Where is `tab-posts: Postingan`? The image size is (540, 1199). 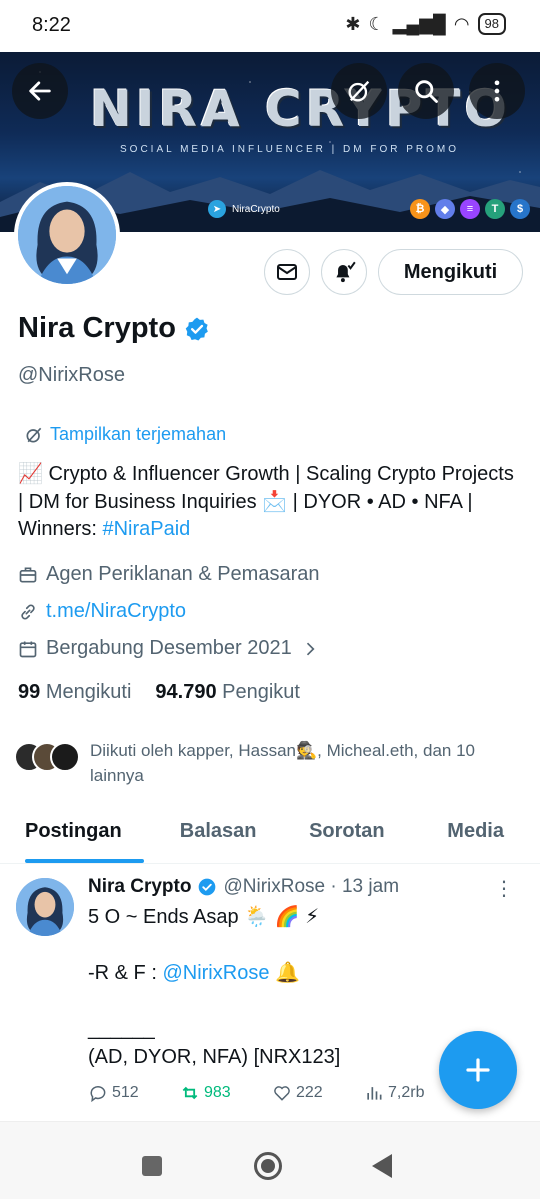
tab-posts: Postingan is located at coordinates (77, 832).